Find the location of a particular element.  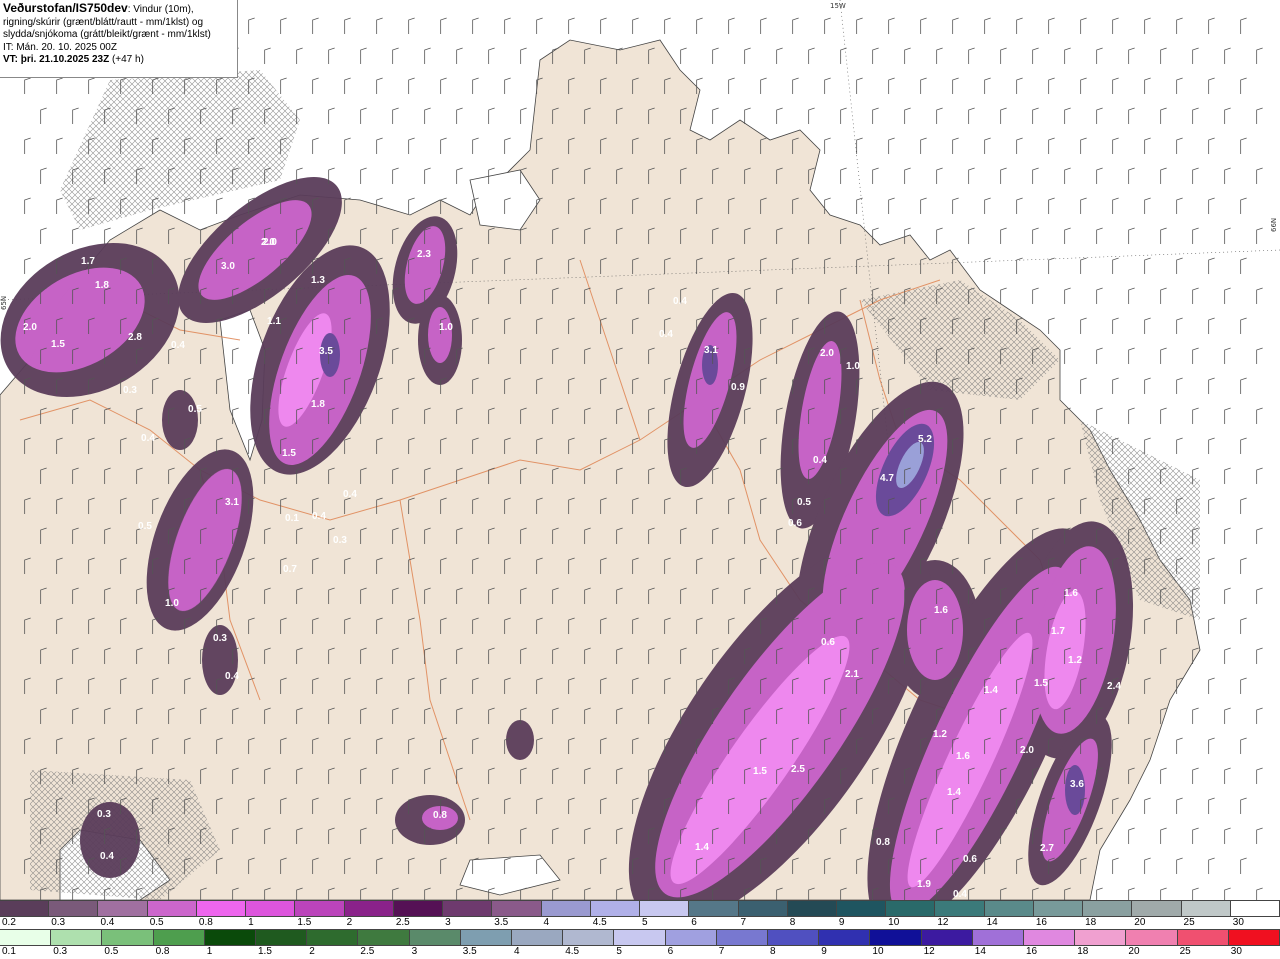

legend-tick-label: 0.3 is located at coordinates (58, 922).